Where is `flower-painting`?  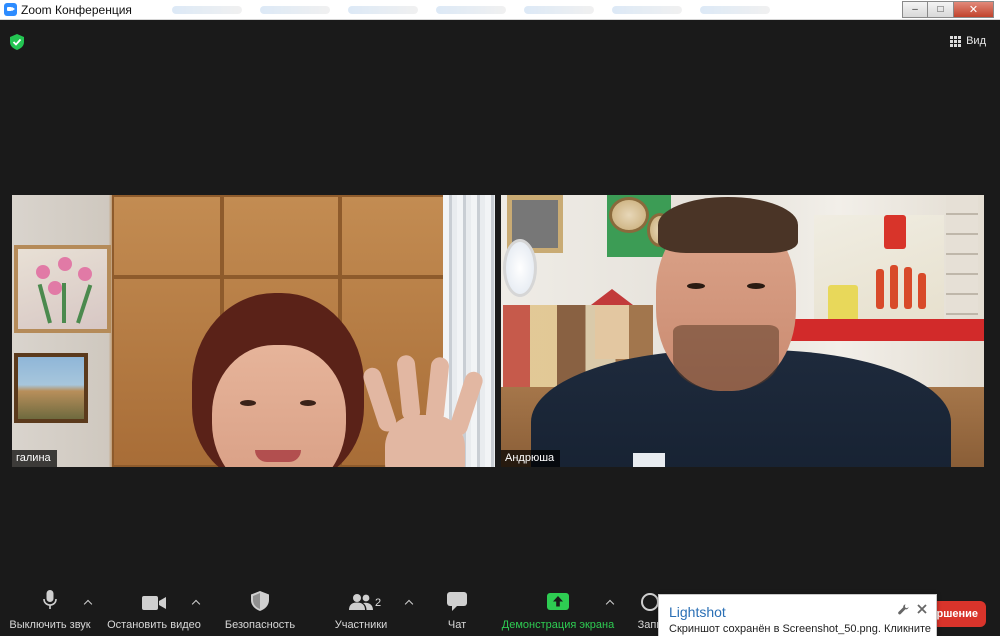 flower-painting is located at coordinates (62, 289).